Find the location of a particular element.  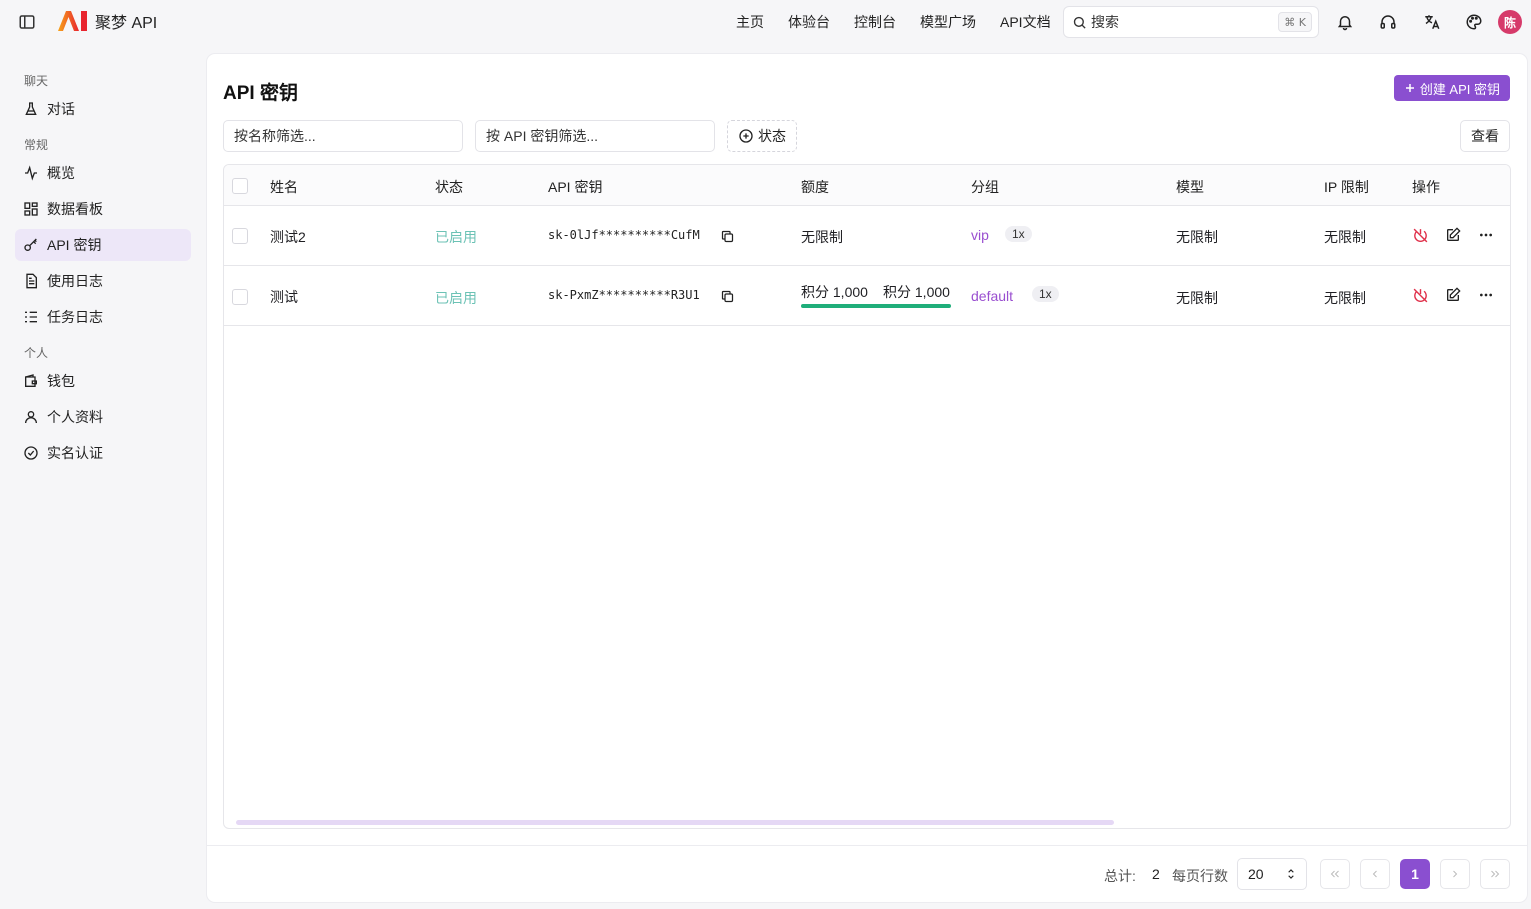

chevron-right-icon is located at coordinates (1455, 874).